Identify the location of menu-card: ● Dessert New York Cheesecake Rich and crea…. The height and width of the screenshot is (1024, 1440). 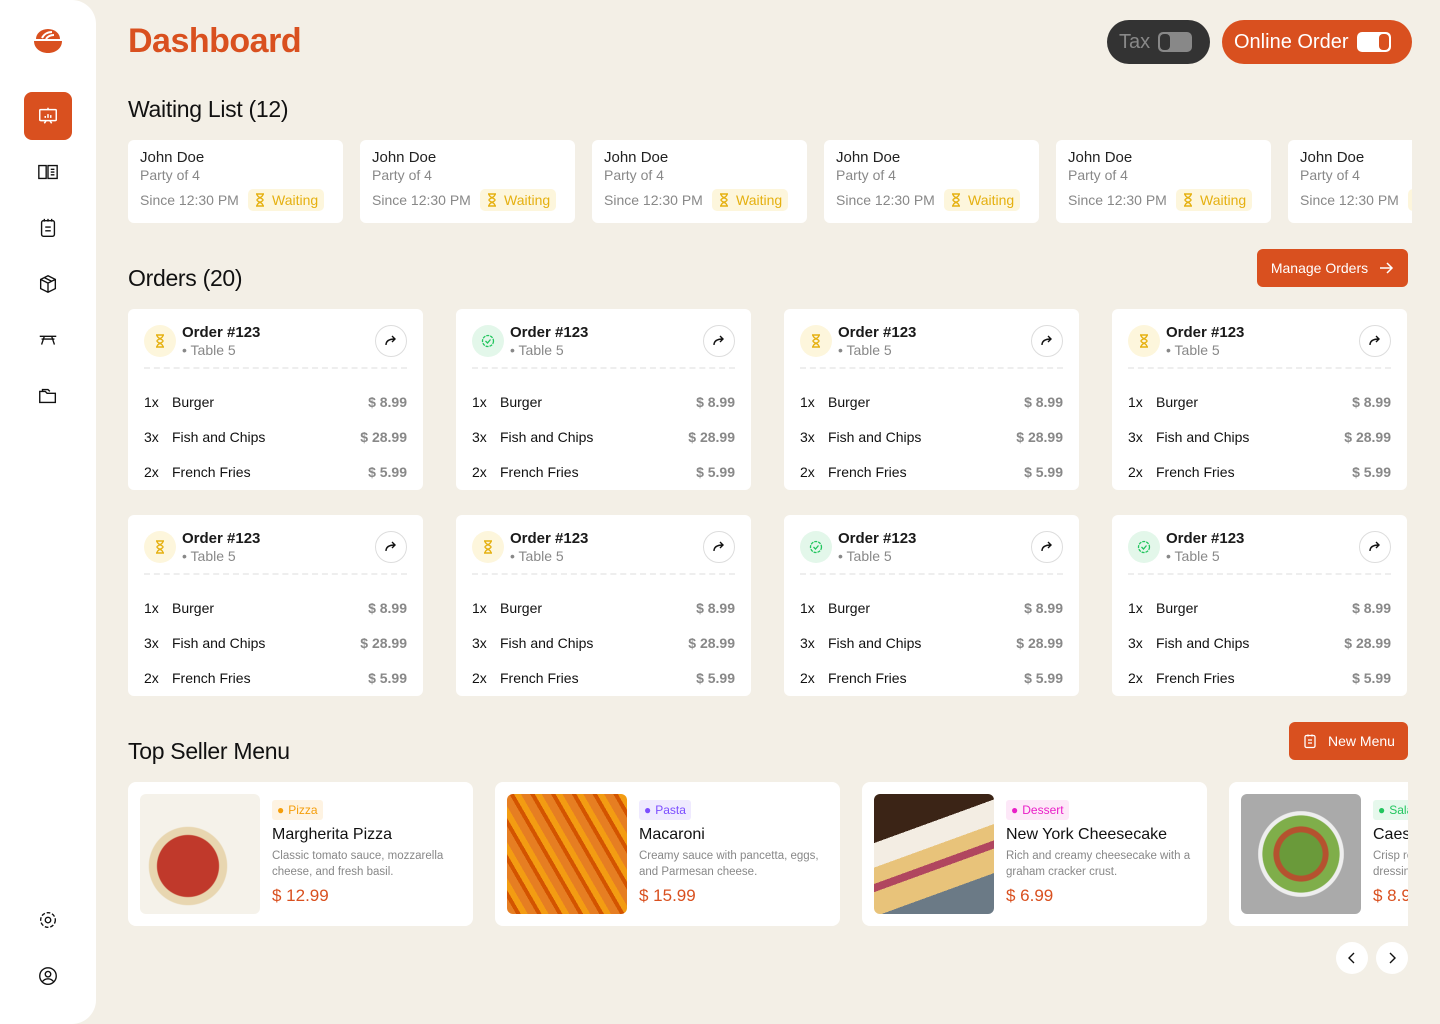
(1034, 854).